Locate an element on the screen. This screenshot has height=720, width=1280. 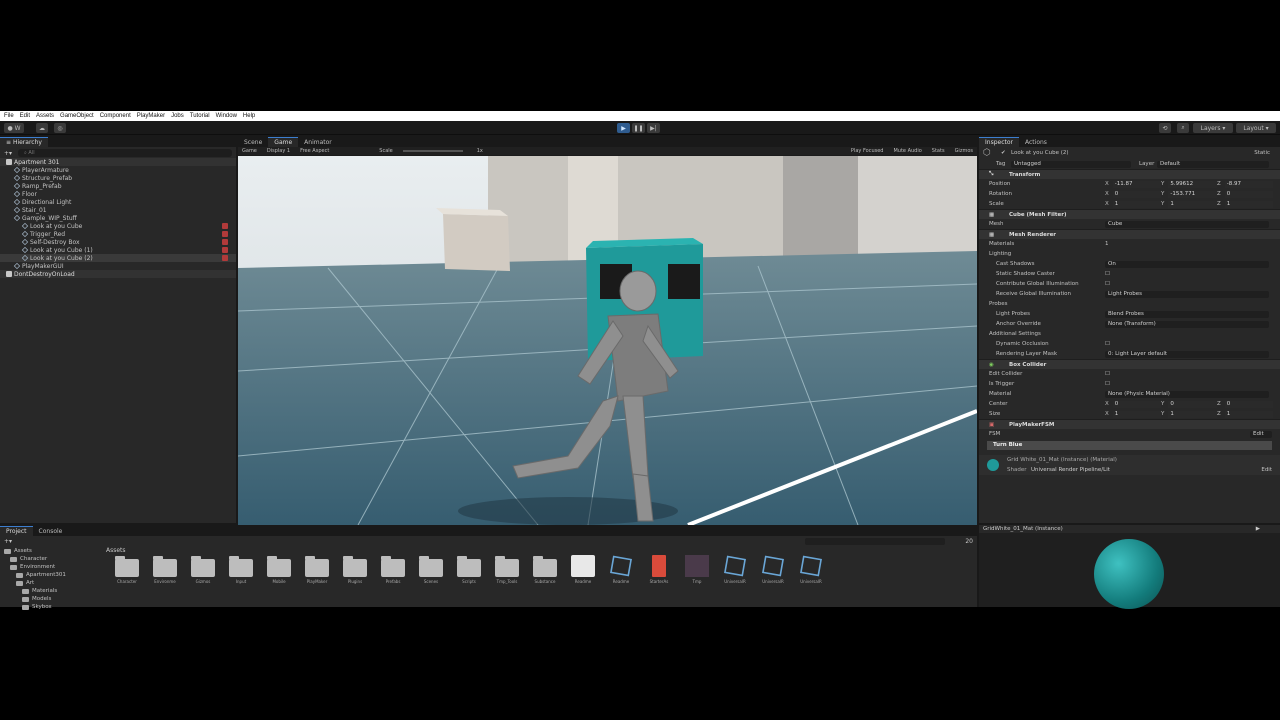
project-tree-item: Skybox is located at coordinates (51, 607).